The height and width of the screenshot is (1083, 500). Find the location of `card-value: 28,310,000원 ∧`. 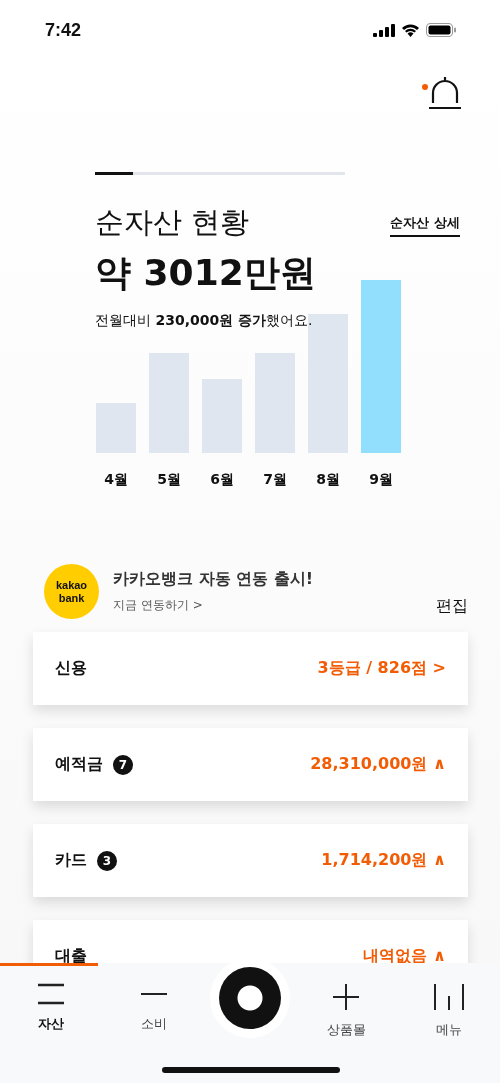

card-value: 28,310,000원 ∧ is located at coordinates (378, 764).